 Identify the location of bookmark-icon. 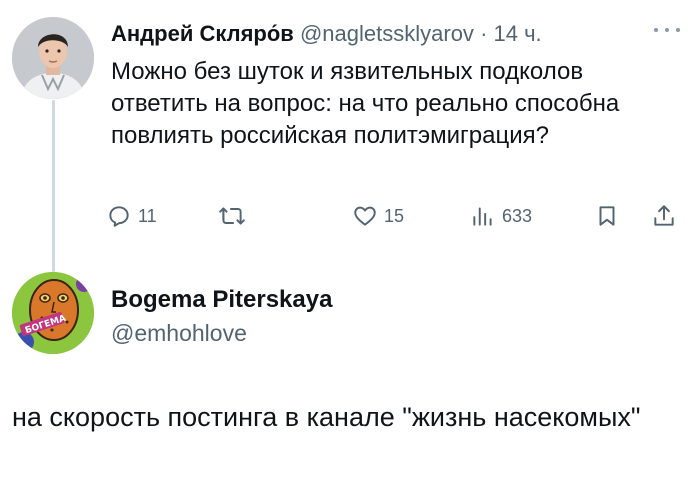
(607, 216).